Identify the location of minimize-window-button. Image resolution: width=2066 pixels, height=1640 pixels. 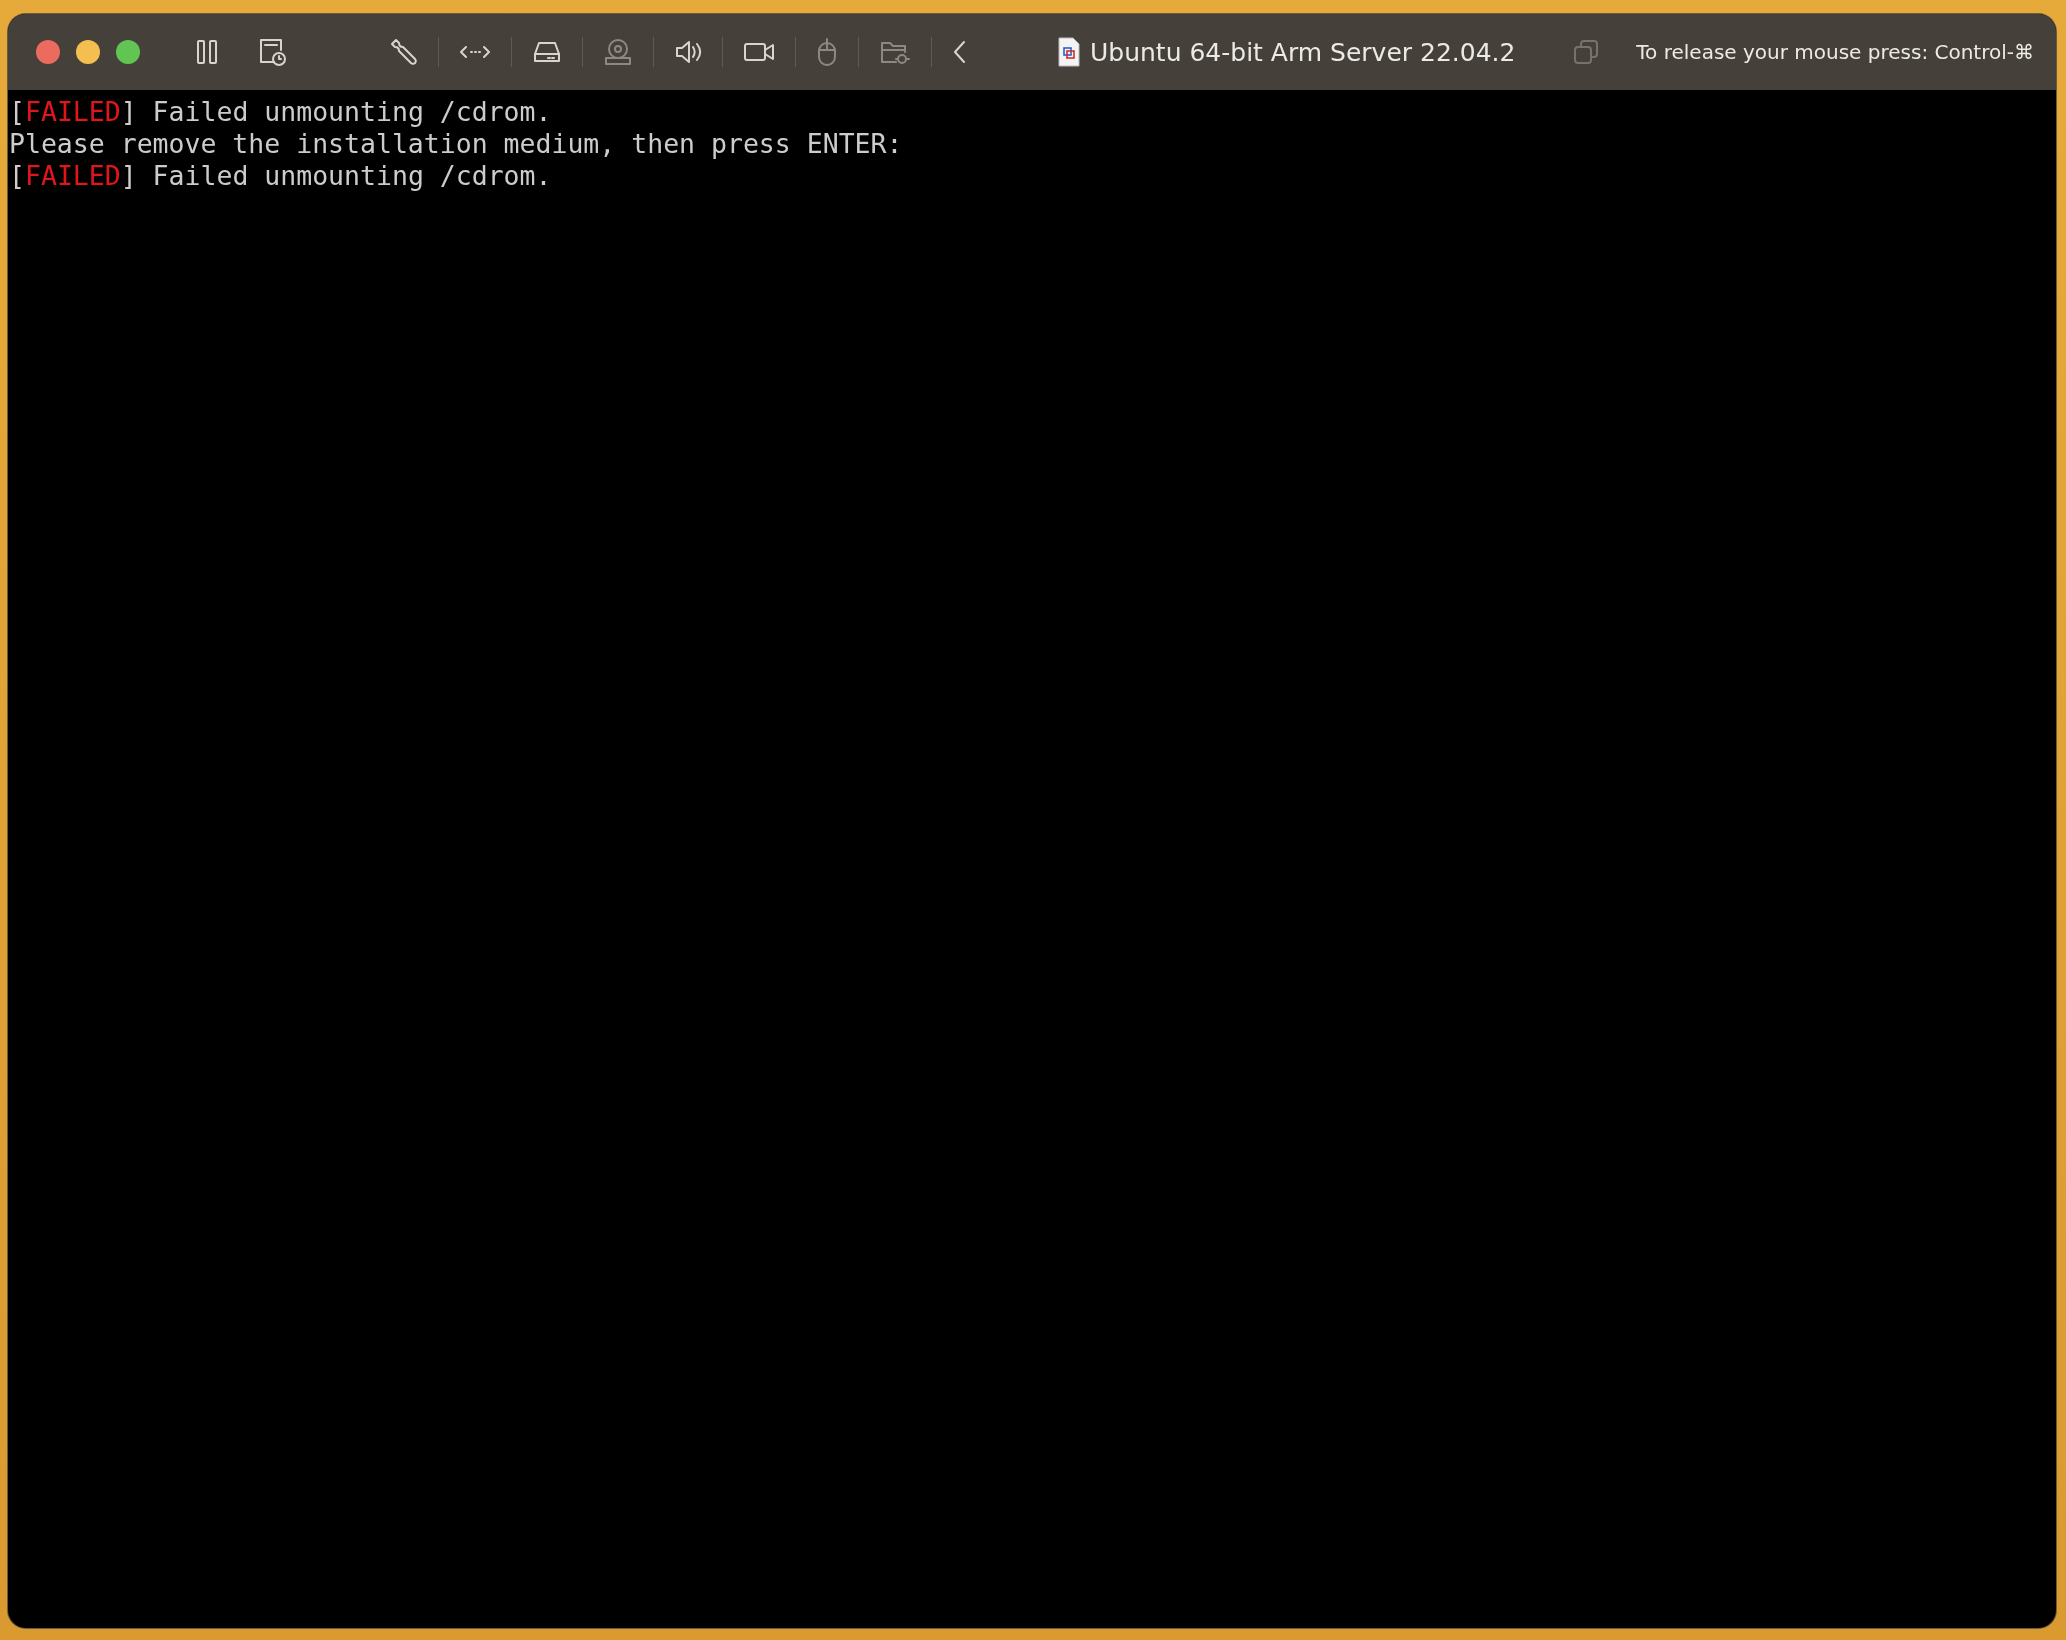
(88, 52).